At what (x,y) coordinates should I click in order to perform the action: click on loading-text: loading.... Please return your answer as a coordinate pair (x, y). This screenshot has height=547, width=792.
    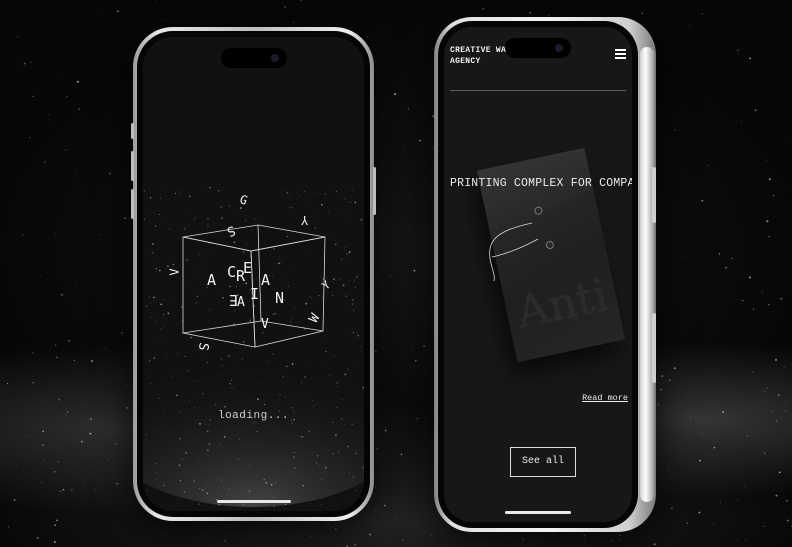
    Looking at the image, I should click on (253, 416).